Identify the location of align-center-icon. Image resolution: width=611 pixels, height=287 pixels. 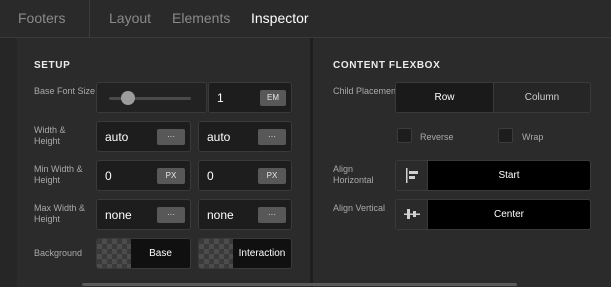
(412, 214).